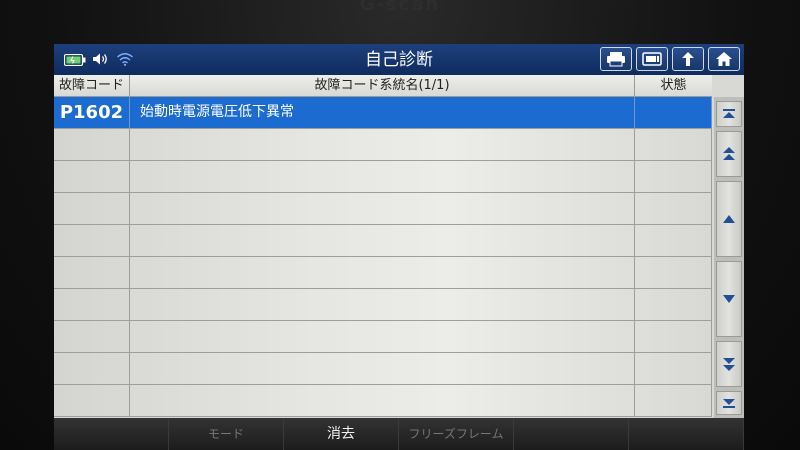 This screenshot has height=450, width=800. I want to click on battery-icon, so click(74, 60).